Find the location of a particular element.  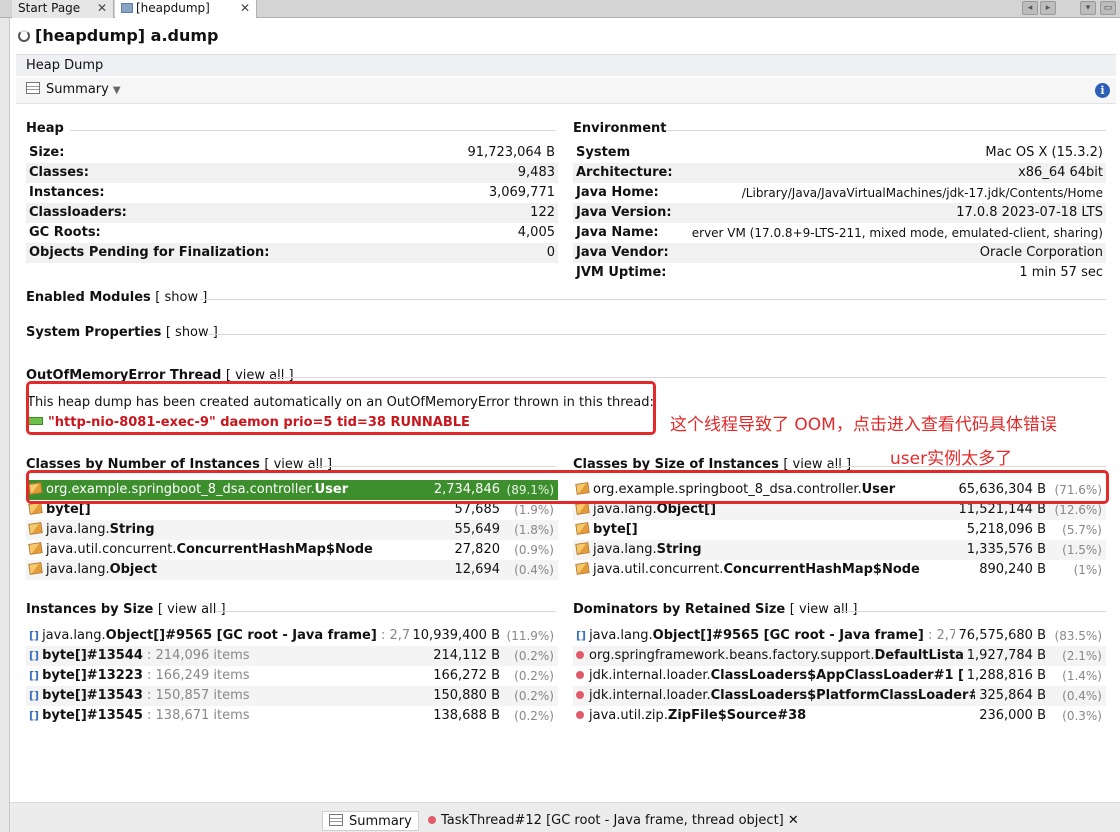

instance-name: DefaultListal is located at coordinates (921, 655).